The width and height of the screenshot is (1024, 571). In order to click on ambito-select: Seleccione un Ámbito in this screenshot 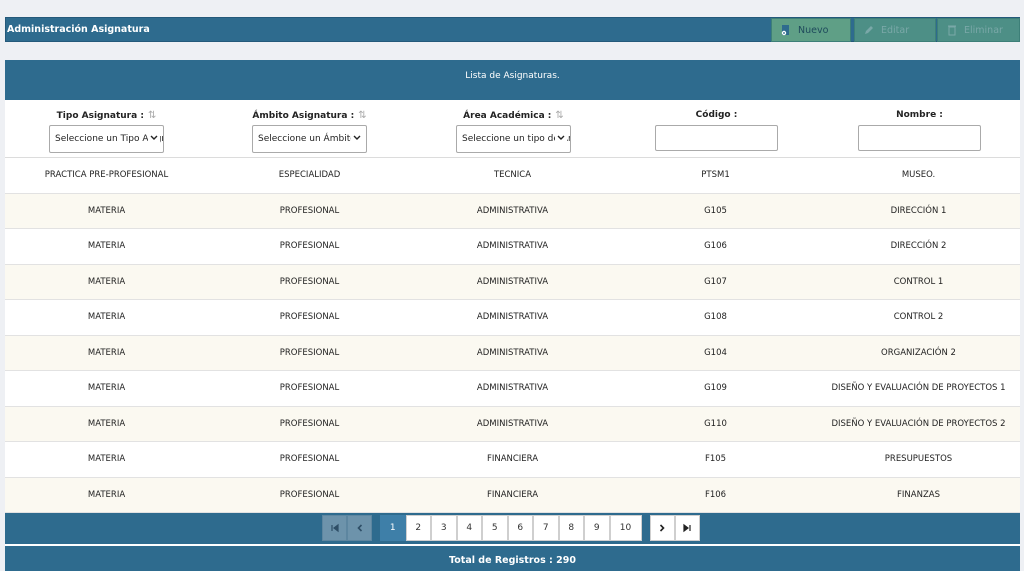, I will do `click(309, 139)`.